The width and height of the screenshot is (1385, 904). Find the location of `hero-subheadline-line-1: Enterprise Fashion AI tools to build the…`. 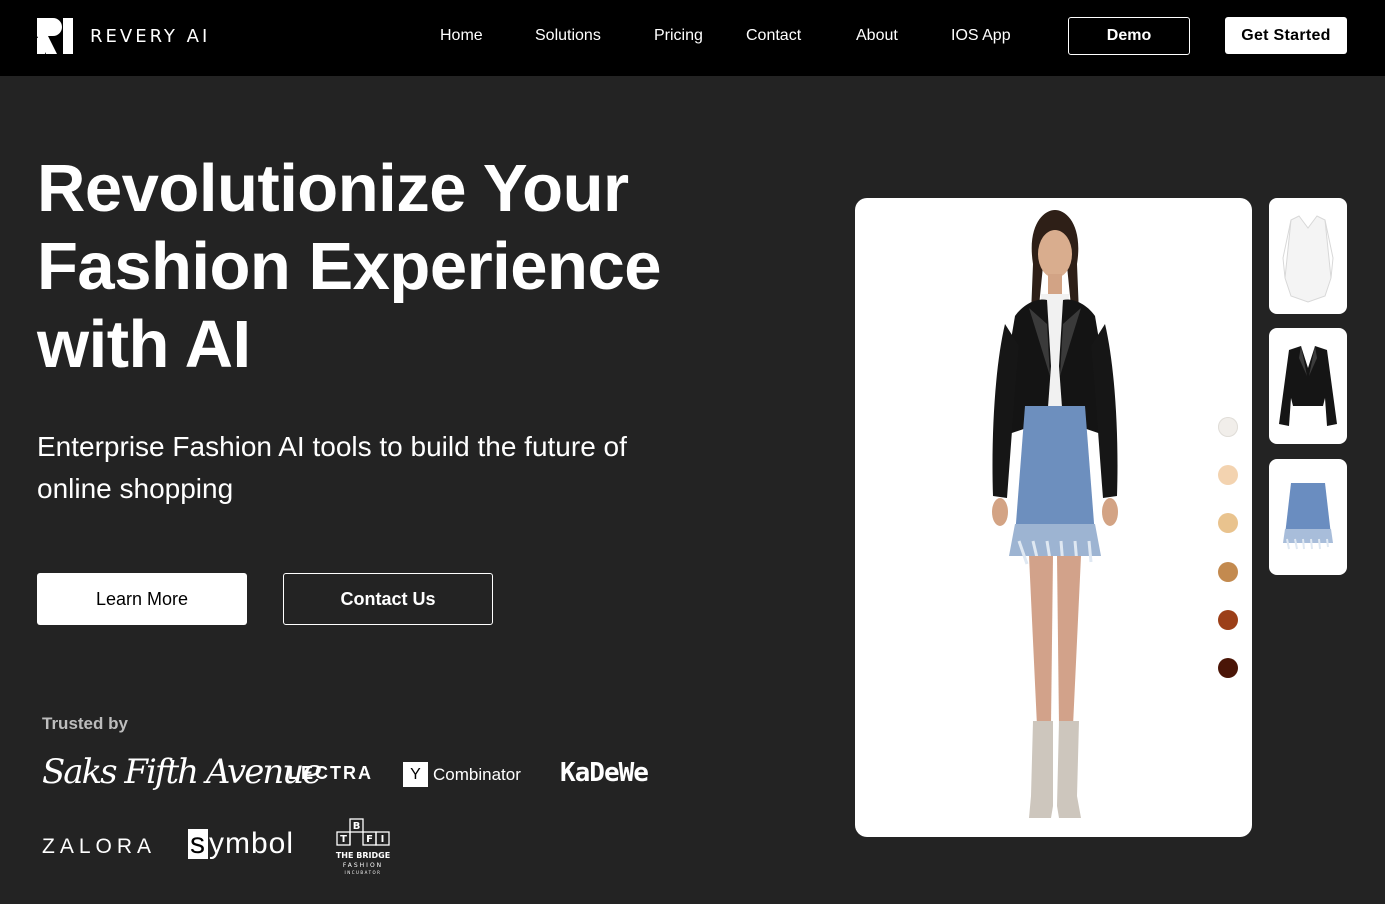

hero-subheadline-line-1: Enterprise Fashion AI tools to build the… is located at coordinates (332, 446).